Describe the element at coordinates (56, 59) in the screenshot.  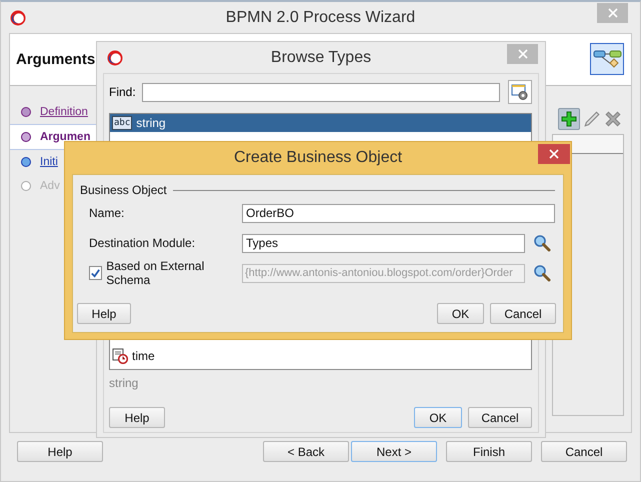
I see `page-title: Arguments` at that location.